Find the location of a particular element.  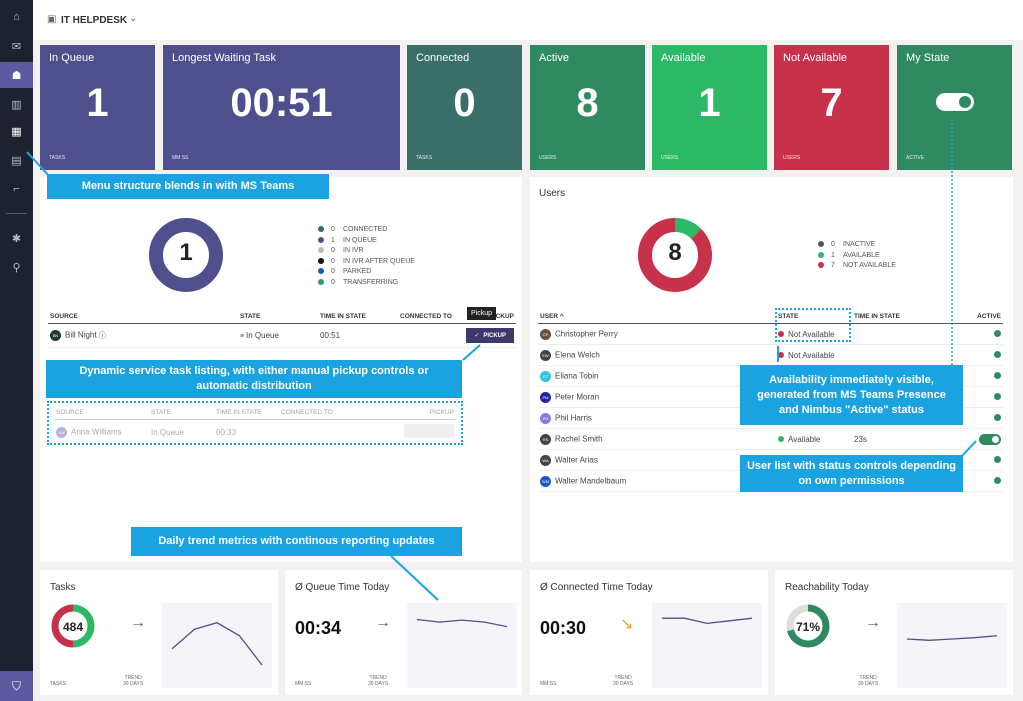

reports-icon: ▤ is located at coordinates (16, 160).